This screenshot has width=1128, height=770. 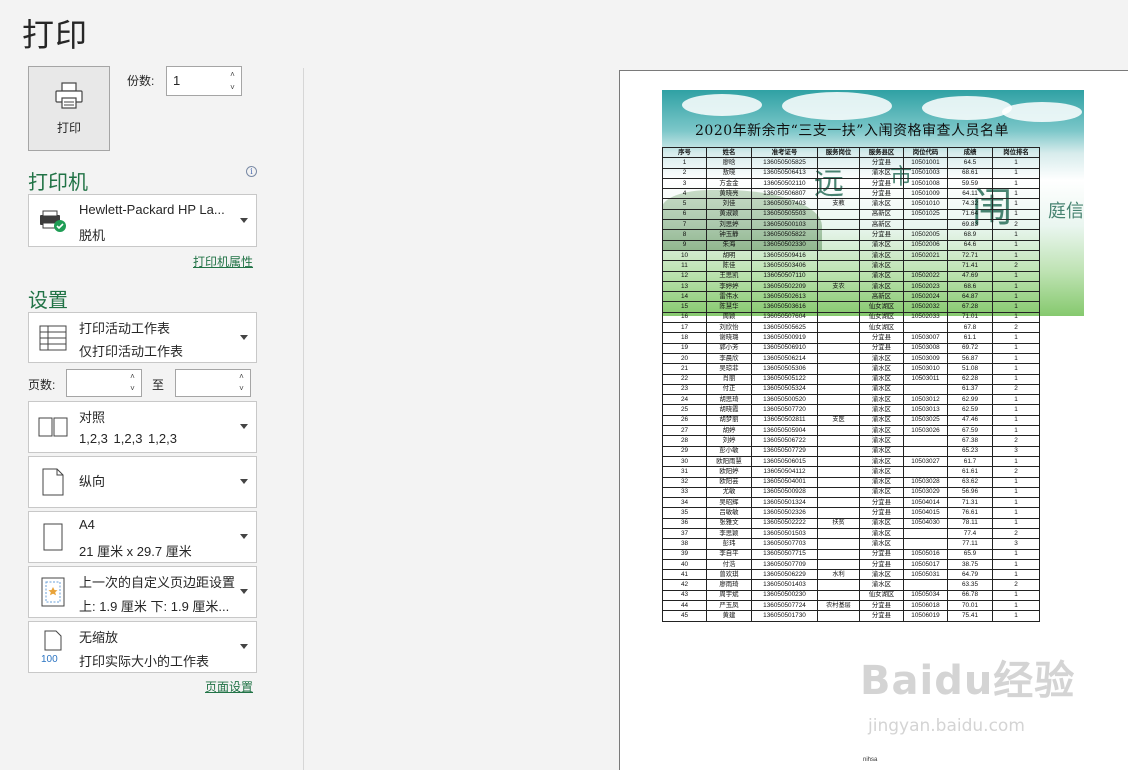 I want to click on table-cell: 66.78, so click(x=970, y=595).